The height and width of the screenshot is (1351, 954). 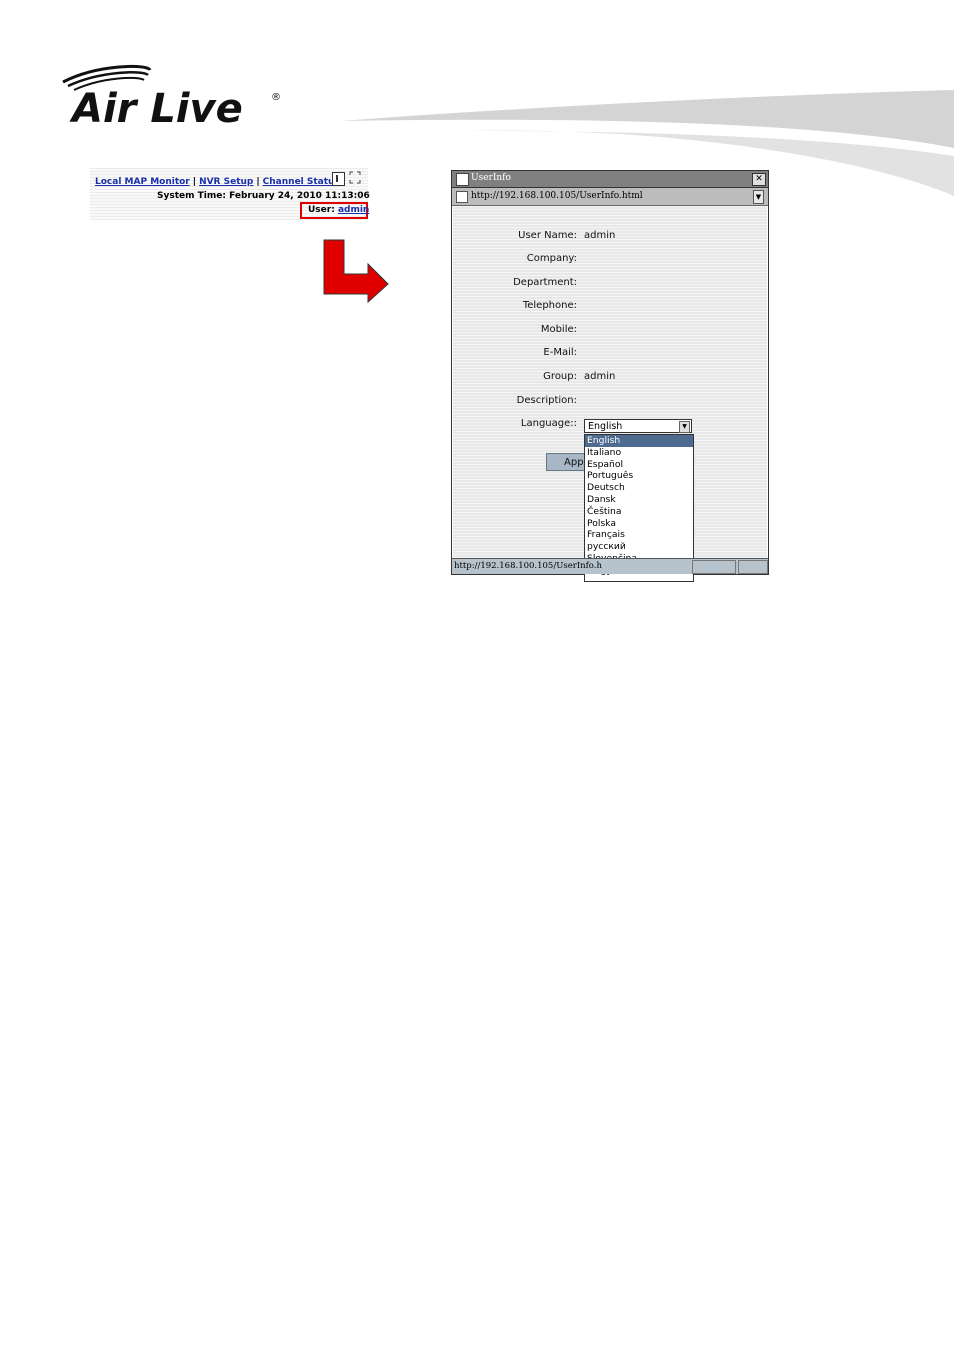 I want to click on airlive-logo: Air Live ®, so click(x=171, y=96).